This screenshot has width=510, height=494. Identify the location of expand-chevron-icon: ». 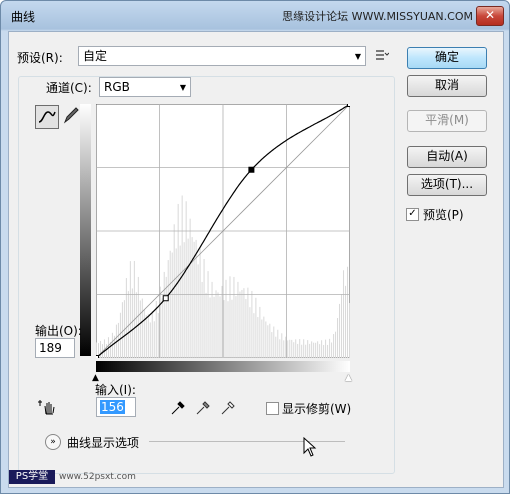
(53, 442).